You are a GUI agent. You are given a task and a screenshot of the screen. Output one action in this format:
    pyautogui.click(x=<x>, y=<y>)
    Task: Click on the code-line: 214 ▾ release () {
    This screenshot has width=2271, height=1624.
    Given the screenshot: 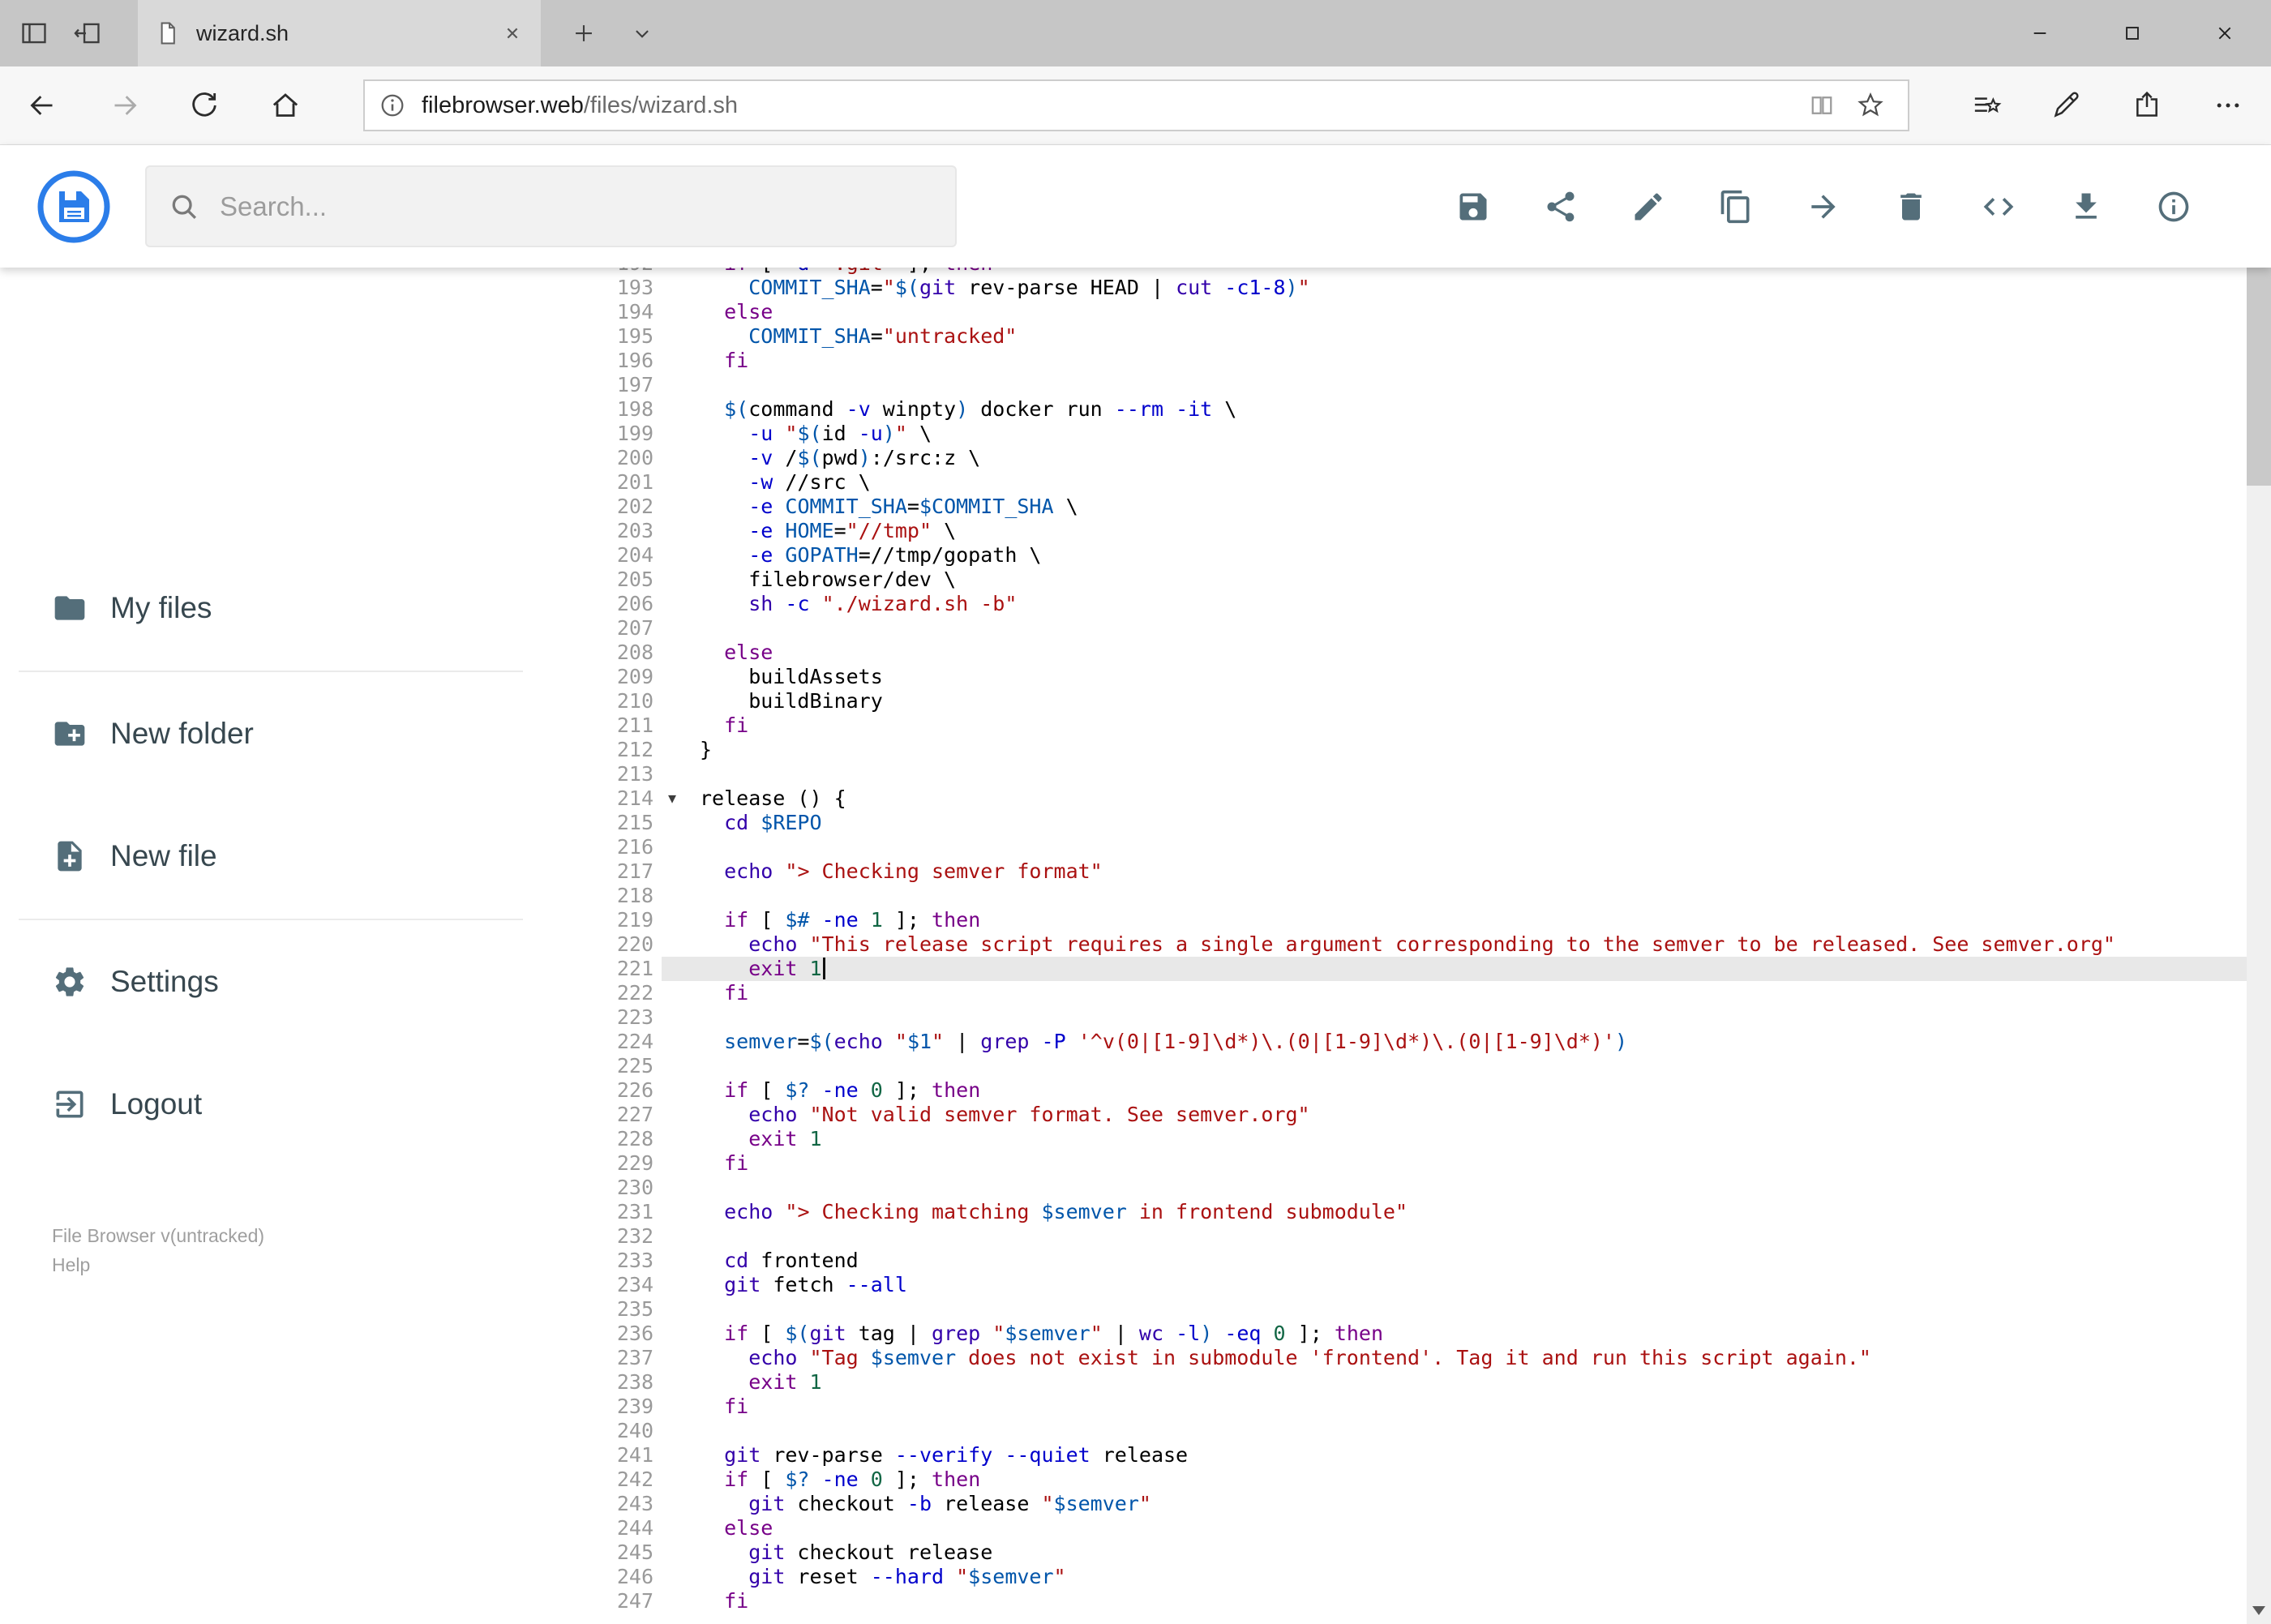 What is the action you would take?
    pyautogui.click(x=1417, y=799)
    